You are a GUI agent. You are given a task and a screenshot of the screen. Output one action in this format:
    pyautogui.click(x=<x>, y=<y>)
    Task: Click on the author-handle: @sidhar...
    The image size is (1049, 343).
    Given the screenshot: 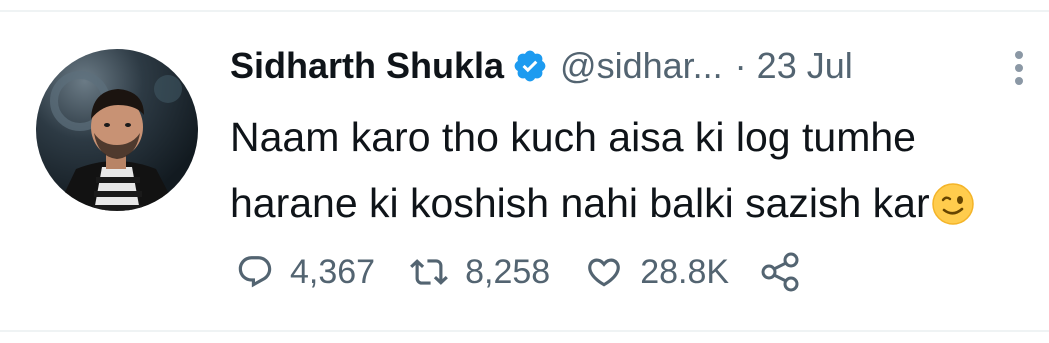 What is the action you would take?
    pyautogui.click(x=641, y=66)
    